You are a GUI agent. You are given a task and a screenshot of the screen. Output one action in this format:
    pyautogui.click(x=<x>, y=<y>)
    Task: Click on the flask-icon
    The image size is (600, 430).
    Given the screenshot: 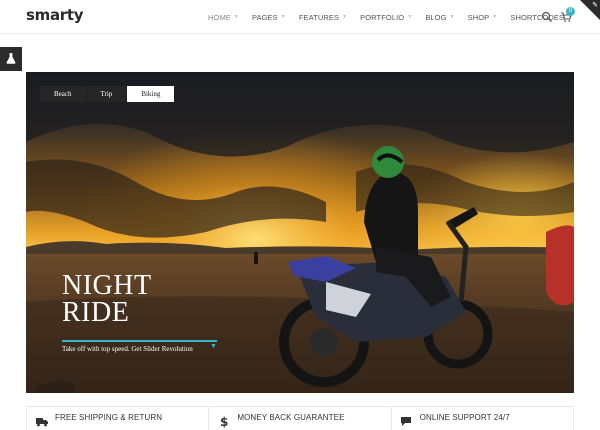 What is the action you would take?
    pyautogui.click(x=11, y=58)
    